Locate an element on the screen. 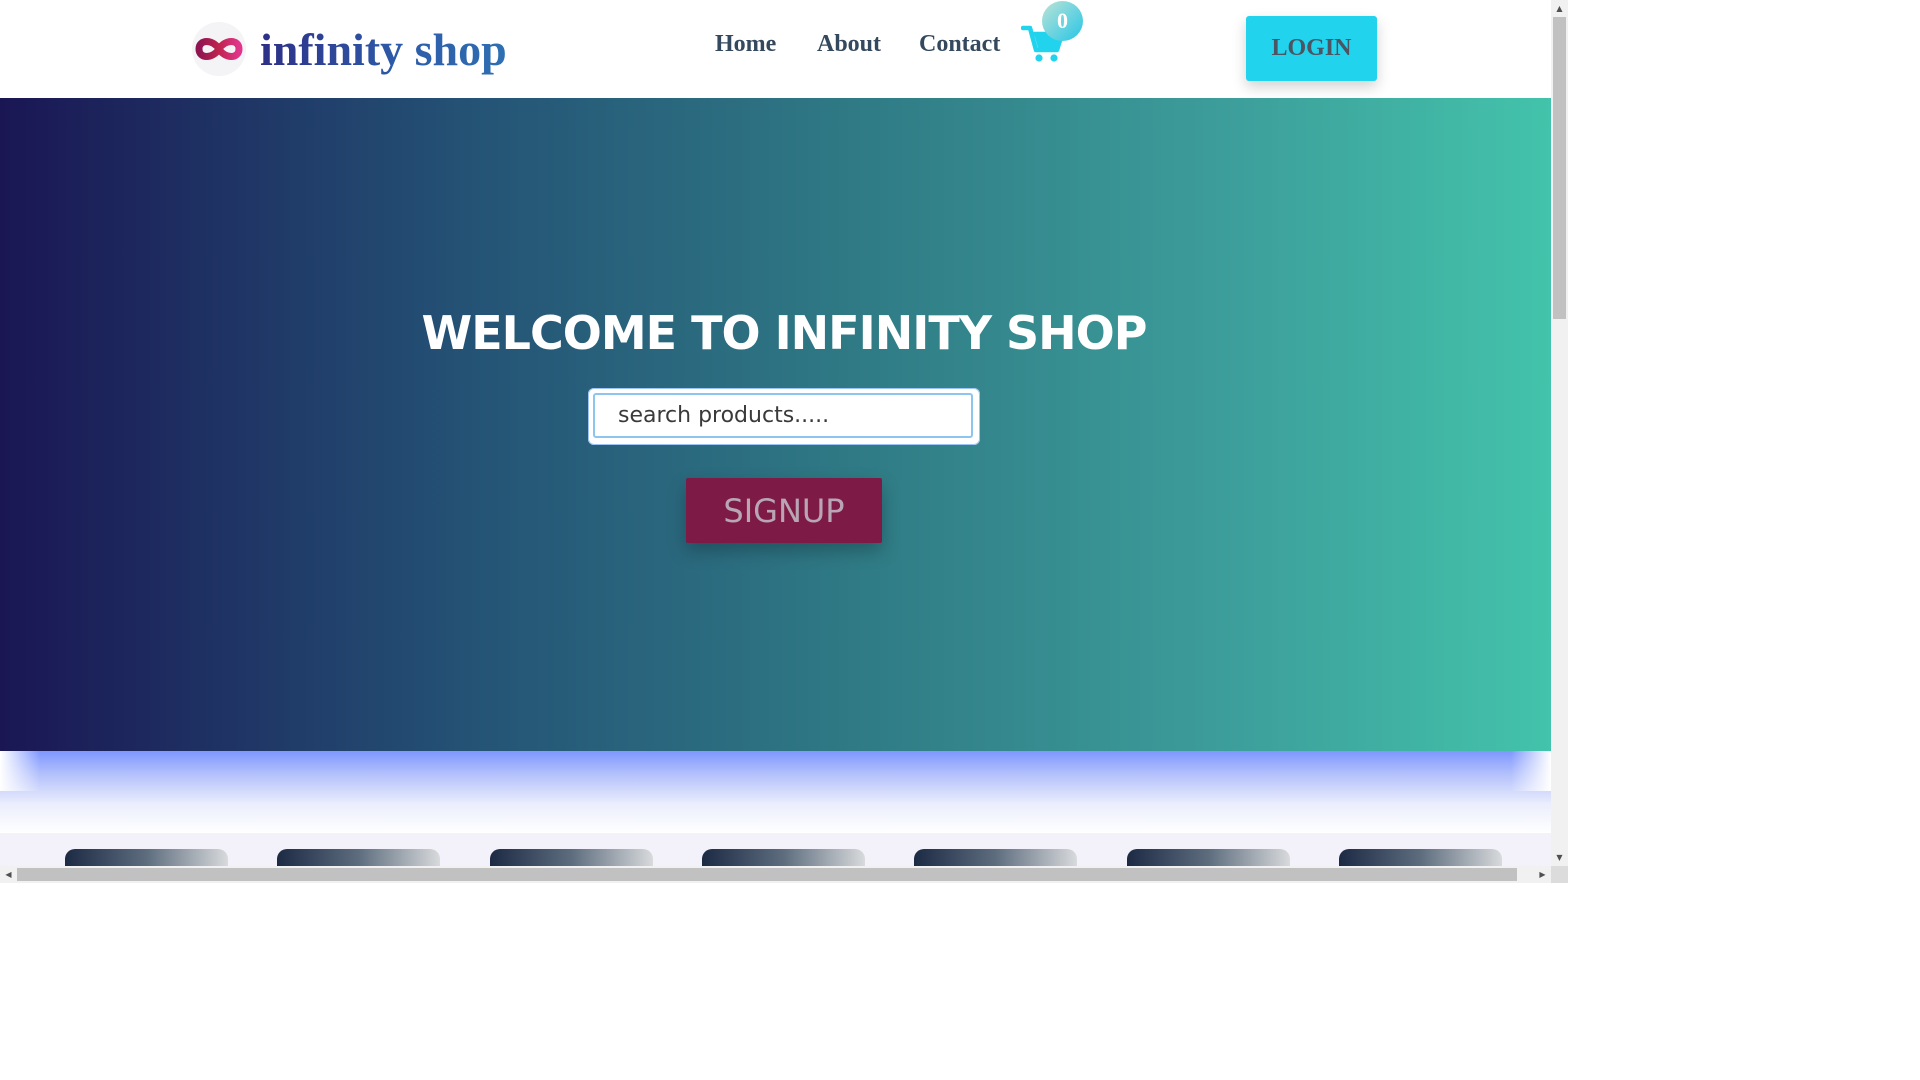 This screenshot has width=1920, height=1080. search-box is located at coordinates (784, 416).